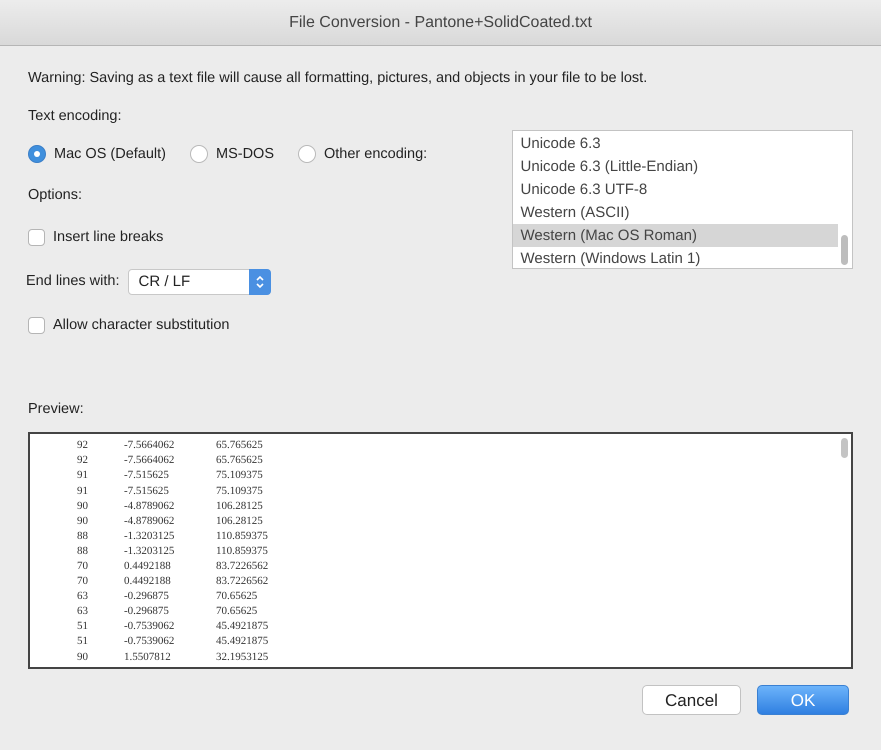 This screenshot has width=881, height=750. I want to click on select-field: CR / LF, so click(199, 281).